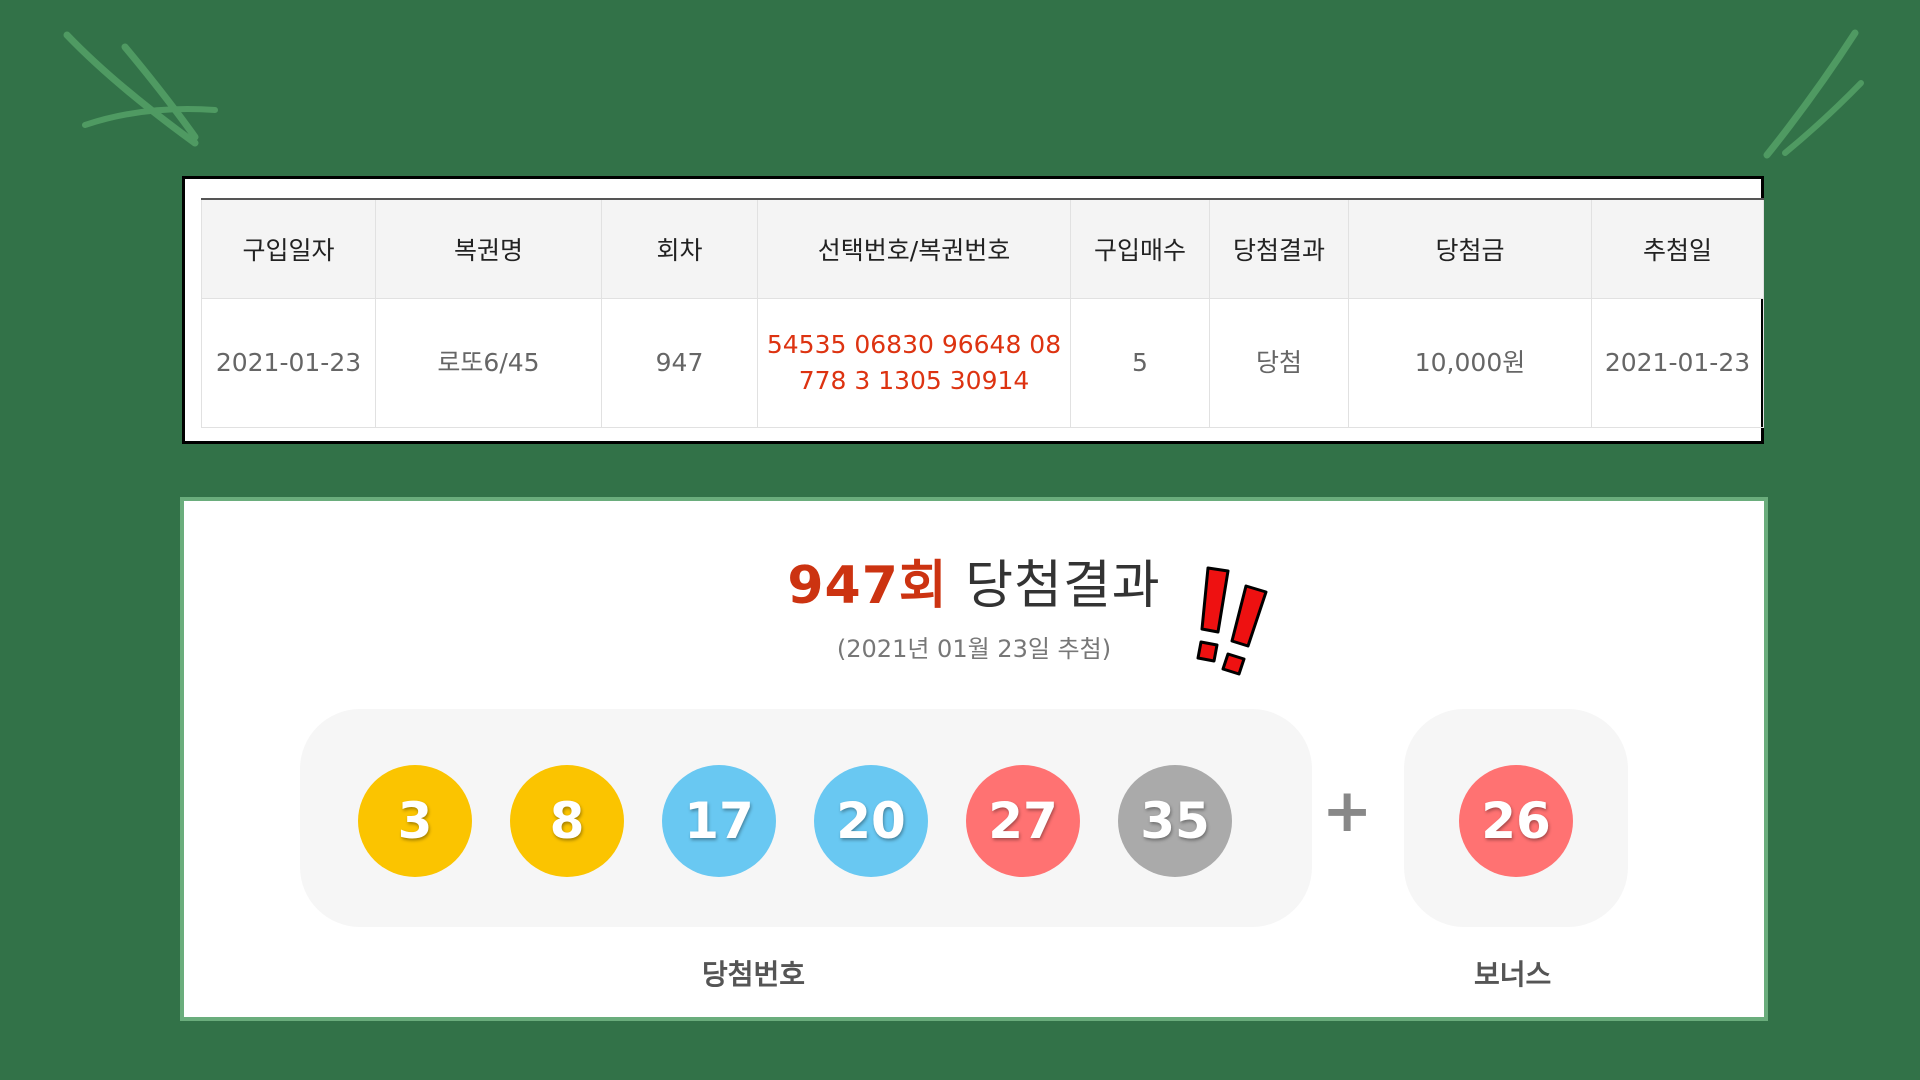  What do you see at coordinates (1513, 974) in the screenshot?
I see `bonus-caption: 보너스` at bounding box center [1513, 974].